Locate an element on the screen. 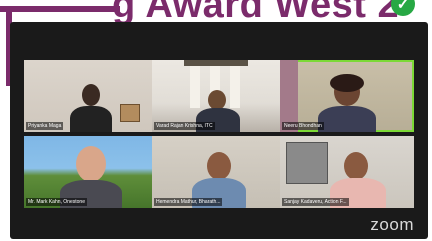 The height and width of the screenshot is (241, 432). participant-tile-4: Mr. Mark Kahn, Onestone is located at coordinates (91, 172).